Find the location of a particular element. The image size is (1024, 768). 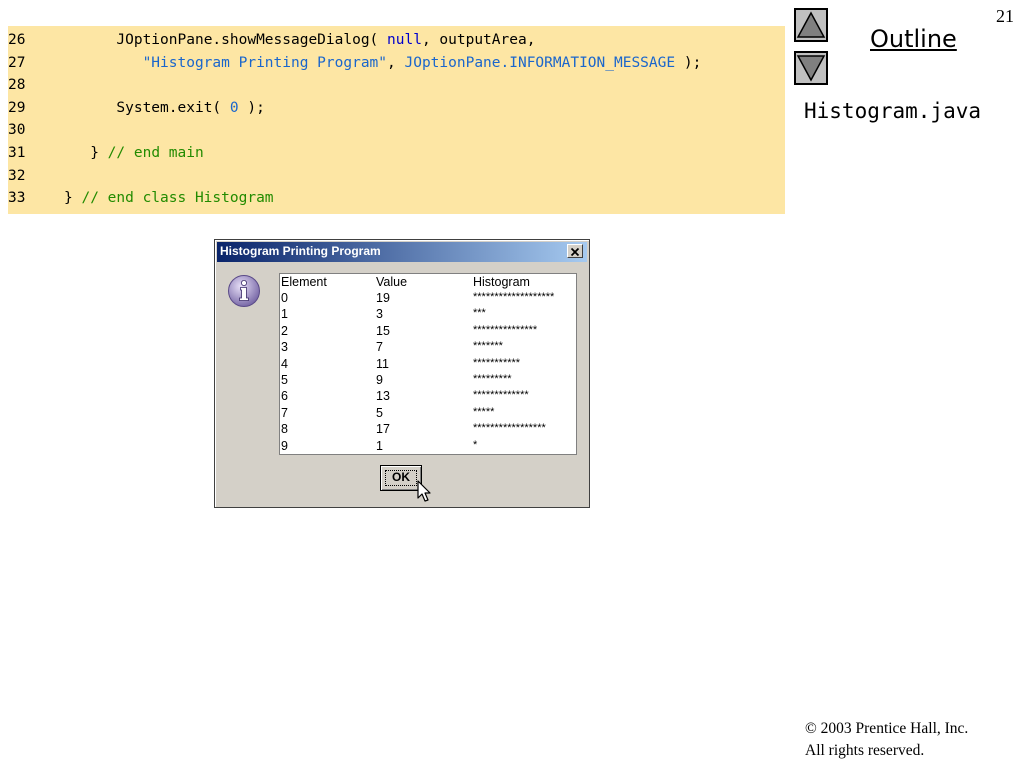

previous-slide-button is located at coordinates (811, 25).